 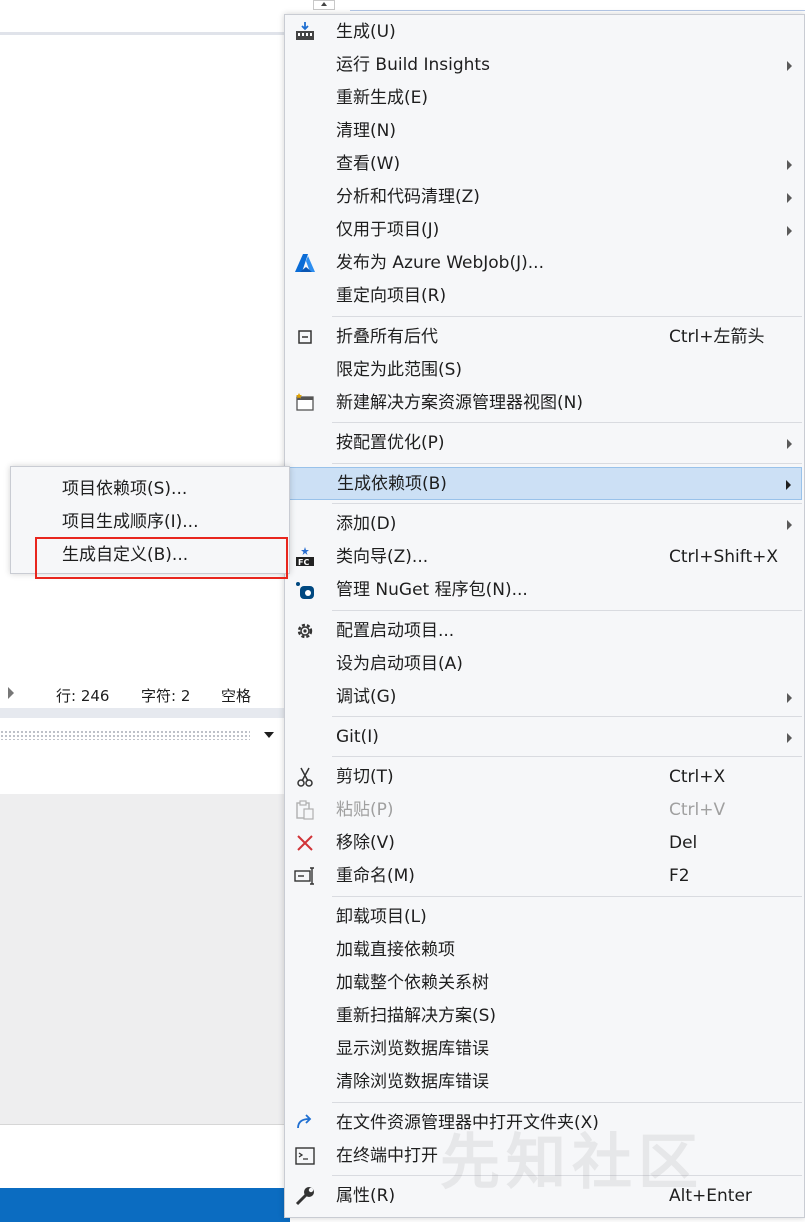 What do you see at coordinates (679, 876) in the screenshot?
I see `menu-item-shortcut: F2` at bounding box center [679, 876].